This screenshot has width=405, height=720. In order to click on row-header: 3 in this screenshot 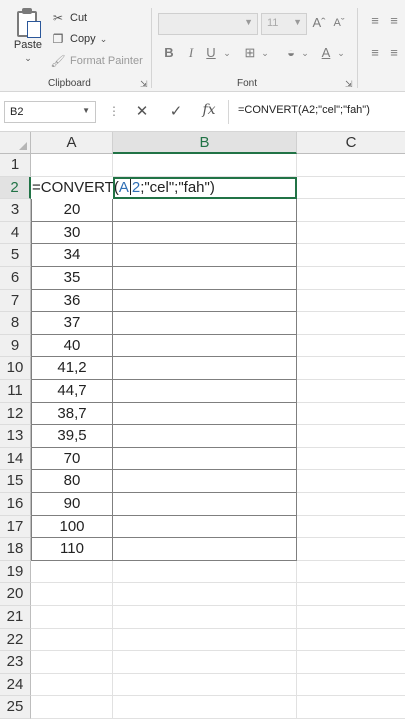, I will do `click(15, 210)`.